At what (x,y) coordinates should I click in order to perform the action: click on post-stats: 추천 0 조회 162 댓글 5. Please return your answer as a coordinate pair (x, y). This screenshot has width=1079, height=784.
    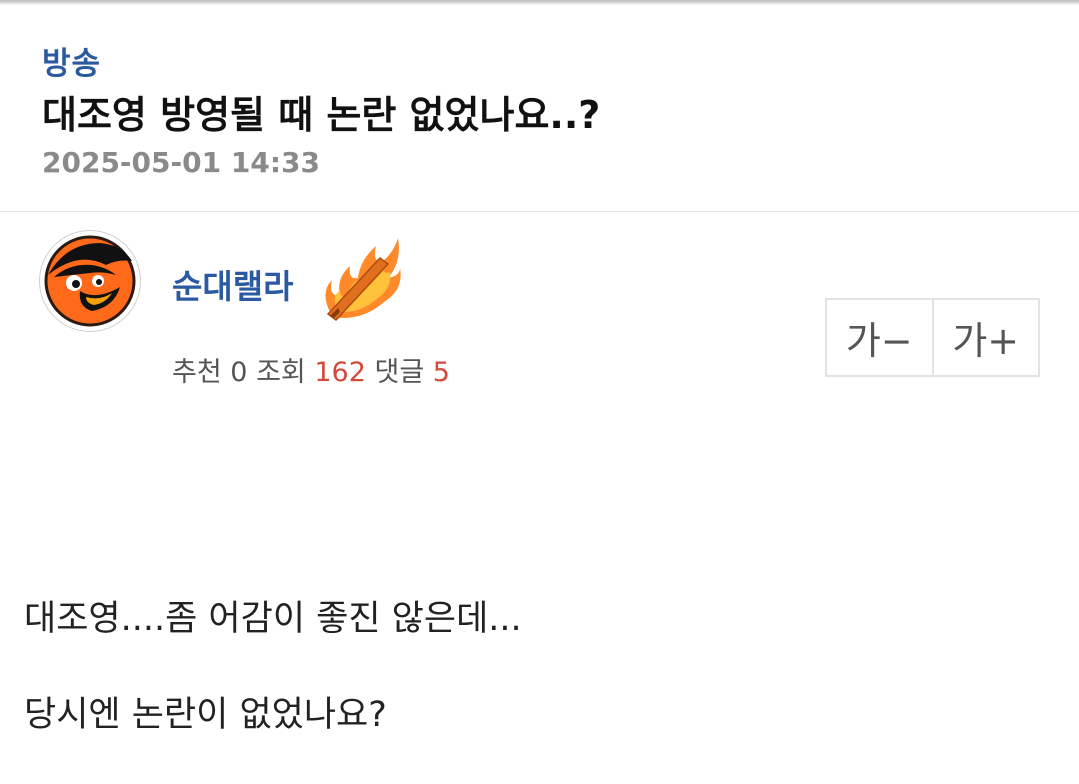
    Looking at the image, I should click on (311, 369).